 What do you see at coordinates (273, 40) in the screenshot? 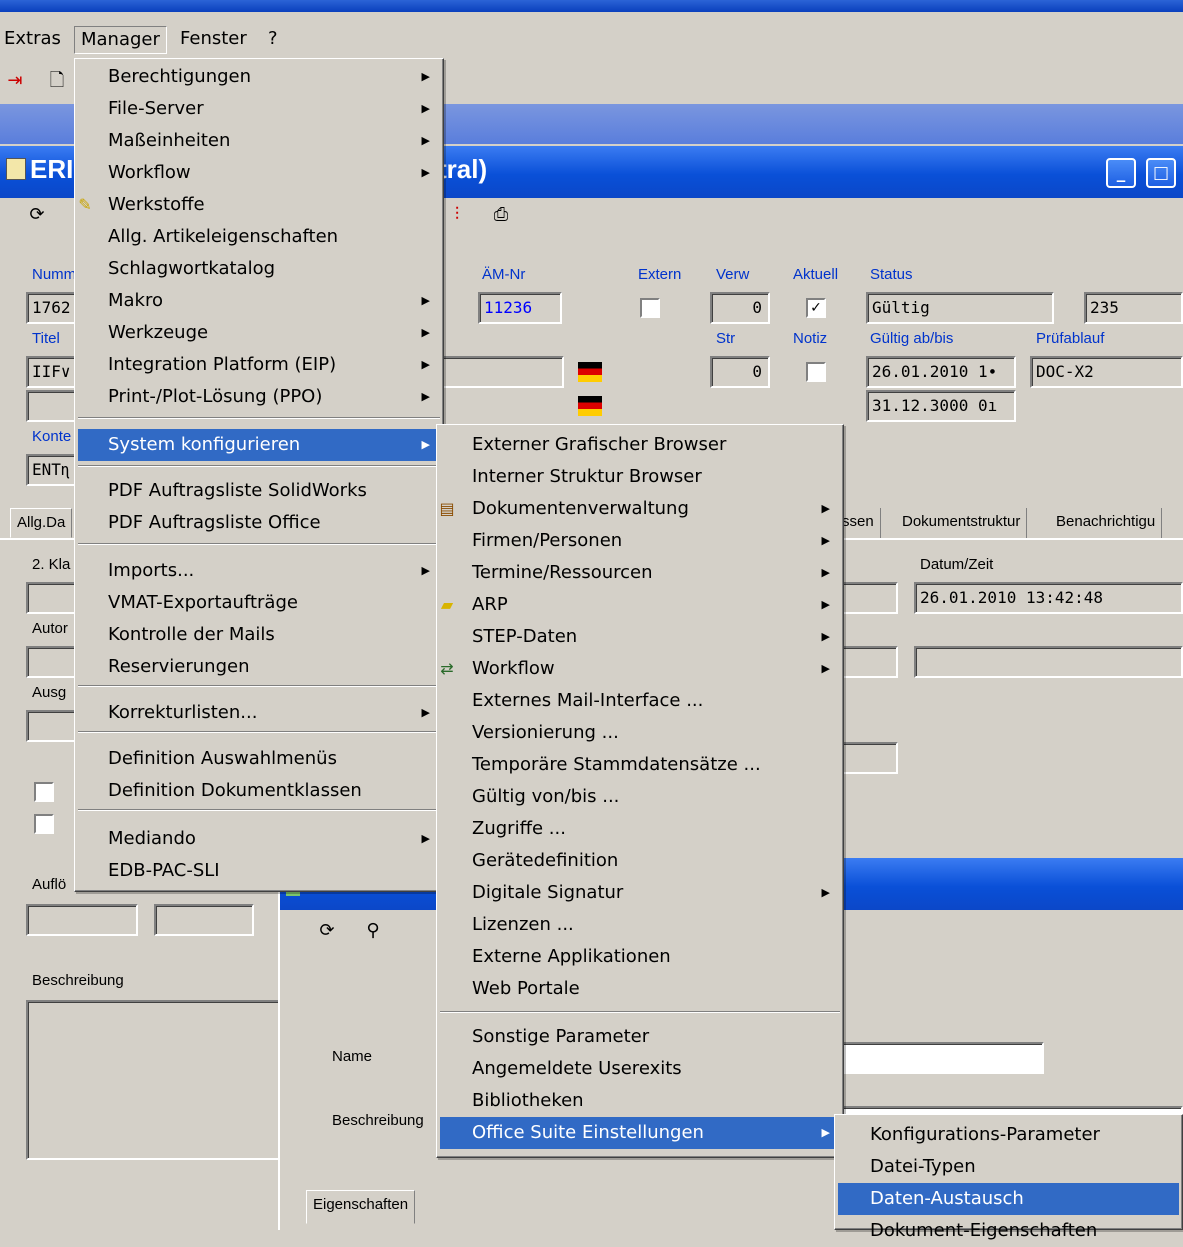
I see `menu-help: ?` at bounding box center [273, 40].